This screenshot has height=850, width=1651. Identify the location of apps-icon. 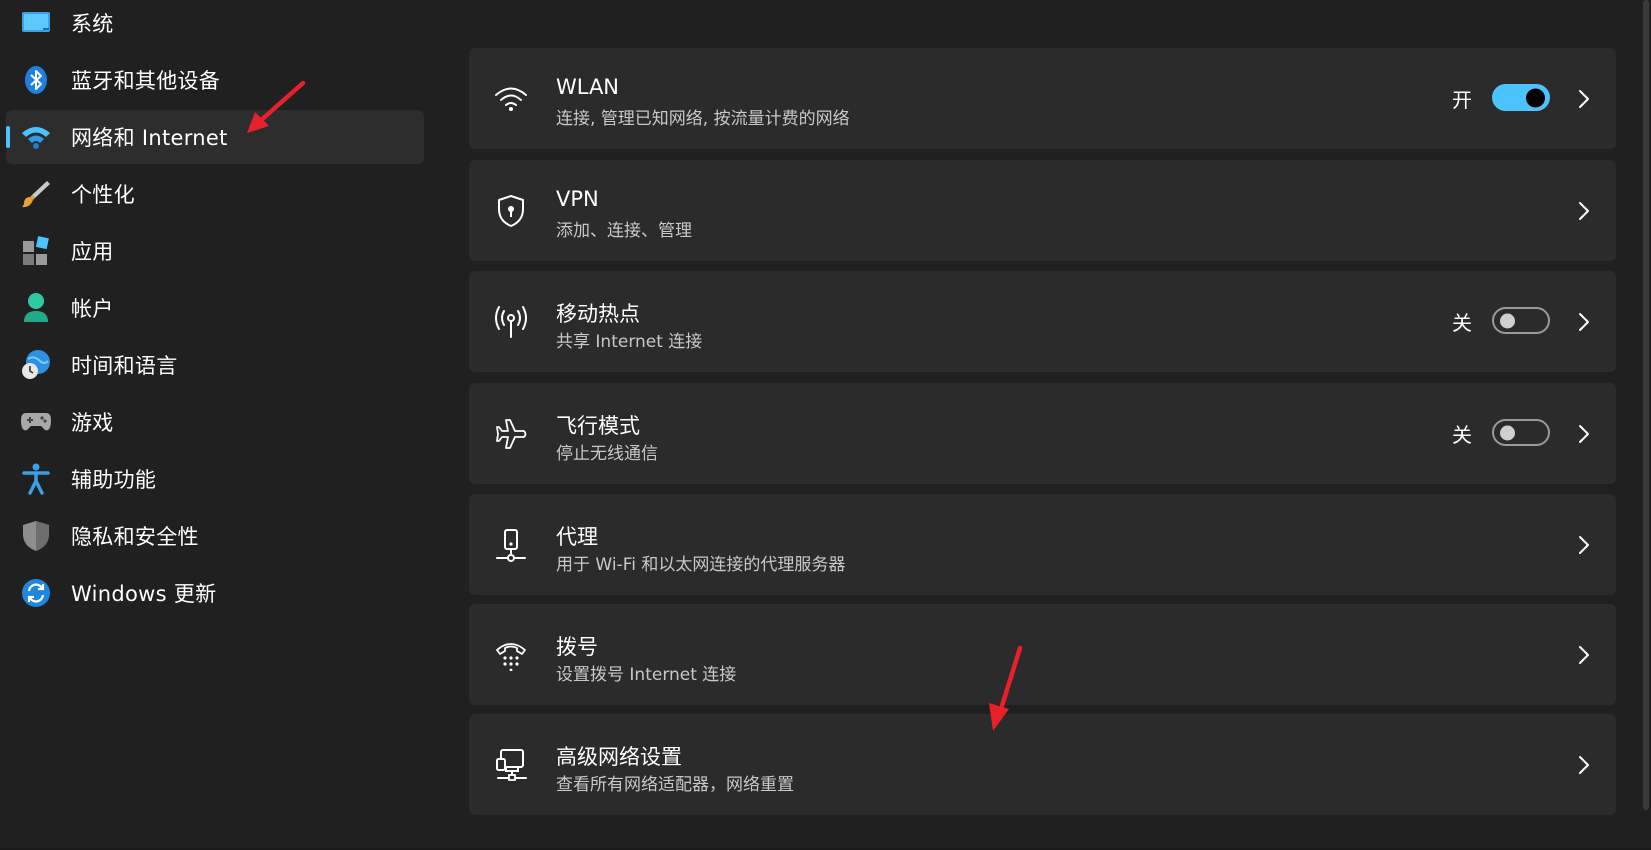
(36, 251).